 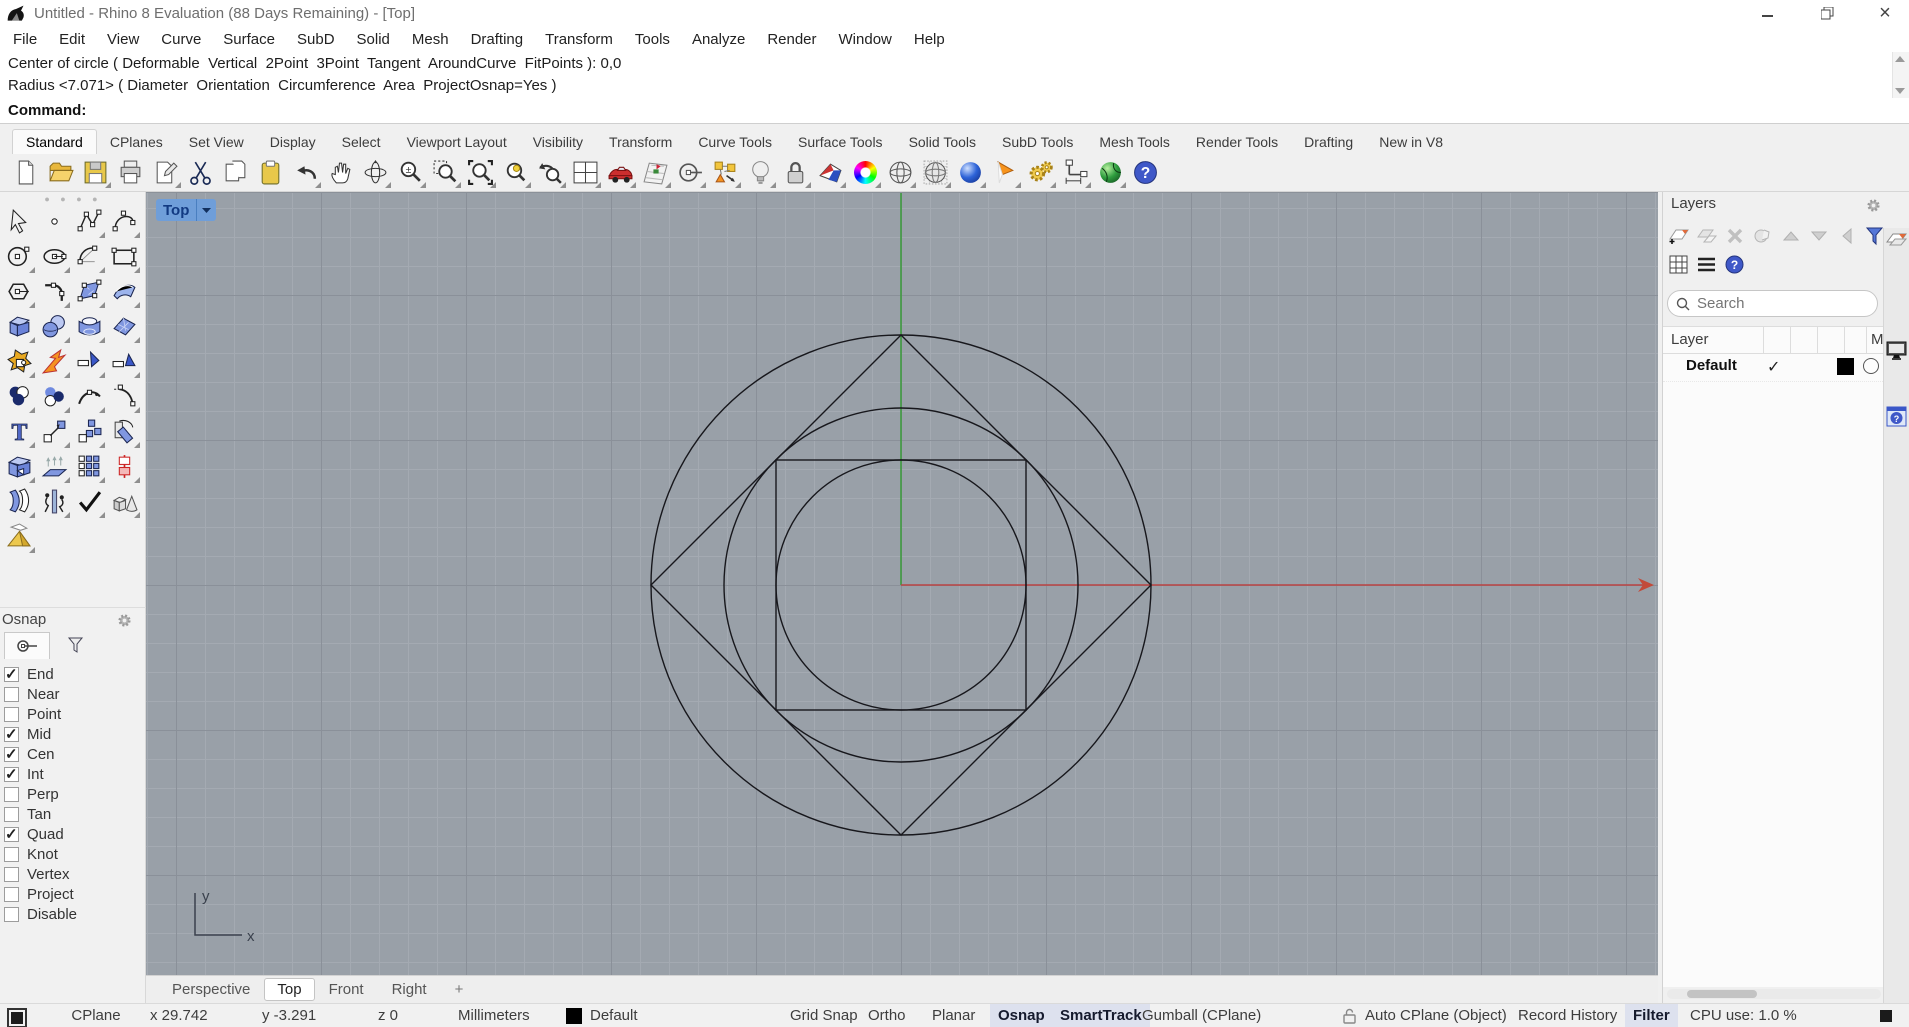 I want to click on move-layer-left-icon, so click(x=1846, y=236).